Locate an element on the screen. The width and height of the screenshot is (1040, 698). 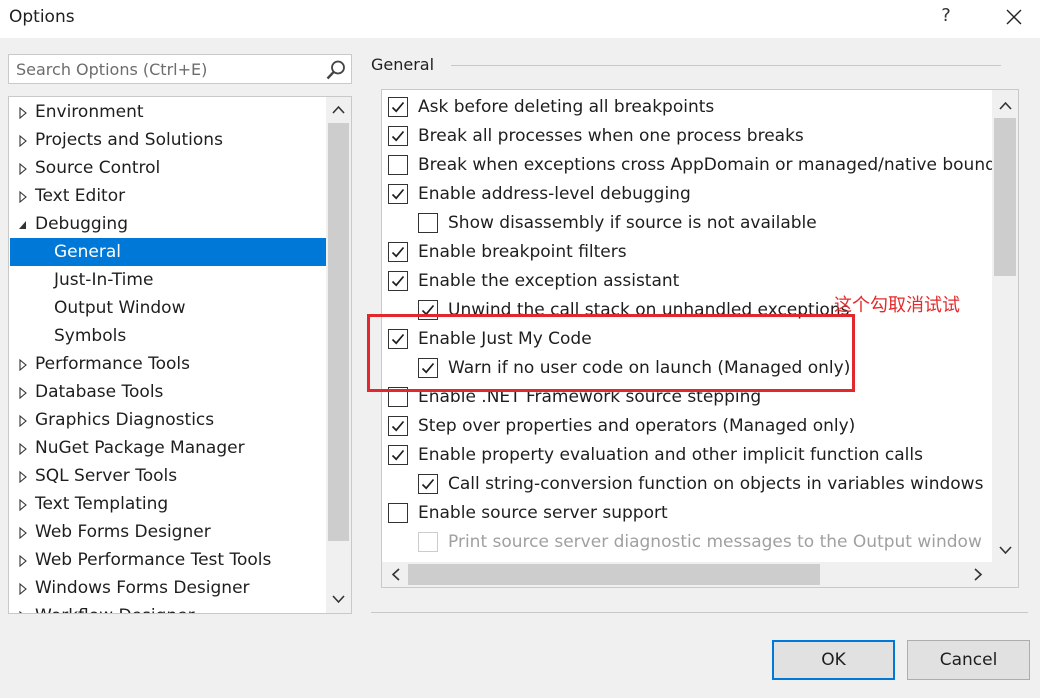
tree-item-label: Database Tools is located at coordinates (99, 392).